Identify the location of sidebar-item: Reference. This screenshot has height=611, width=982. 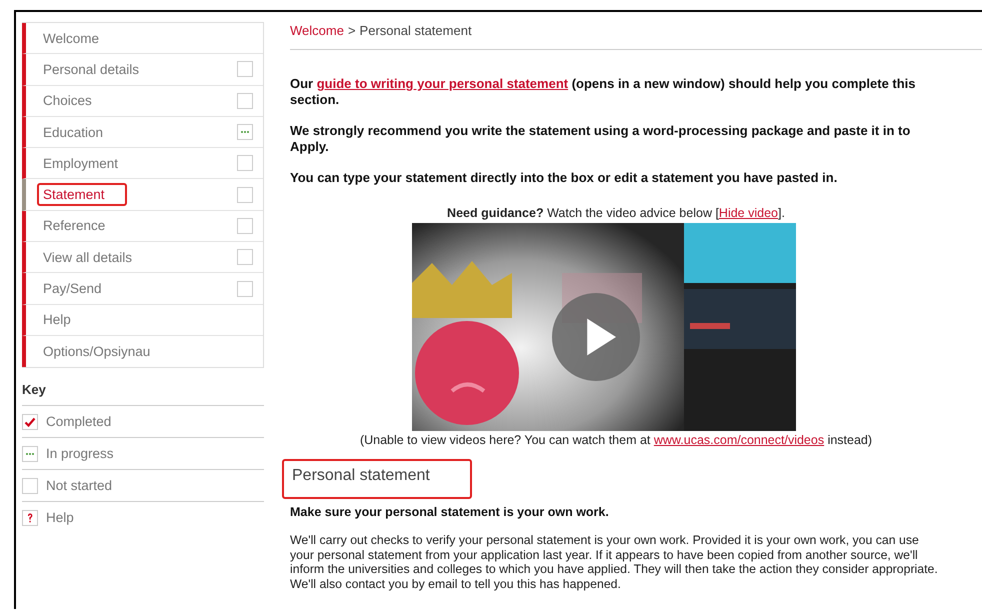
(142, 226).